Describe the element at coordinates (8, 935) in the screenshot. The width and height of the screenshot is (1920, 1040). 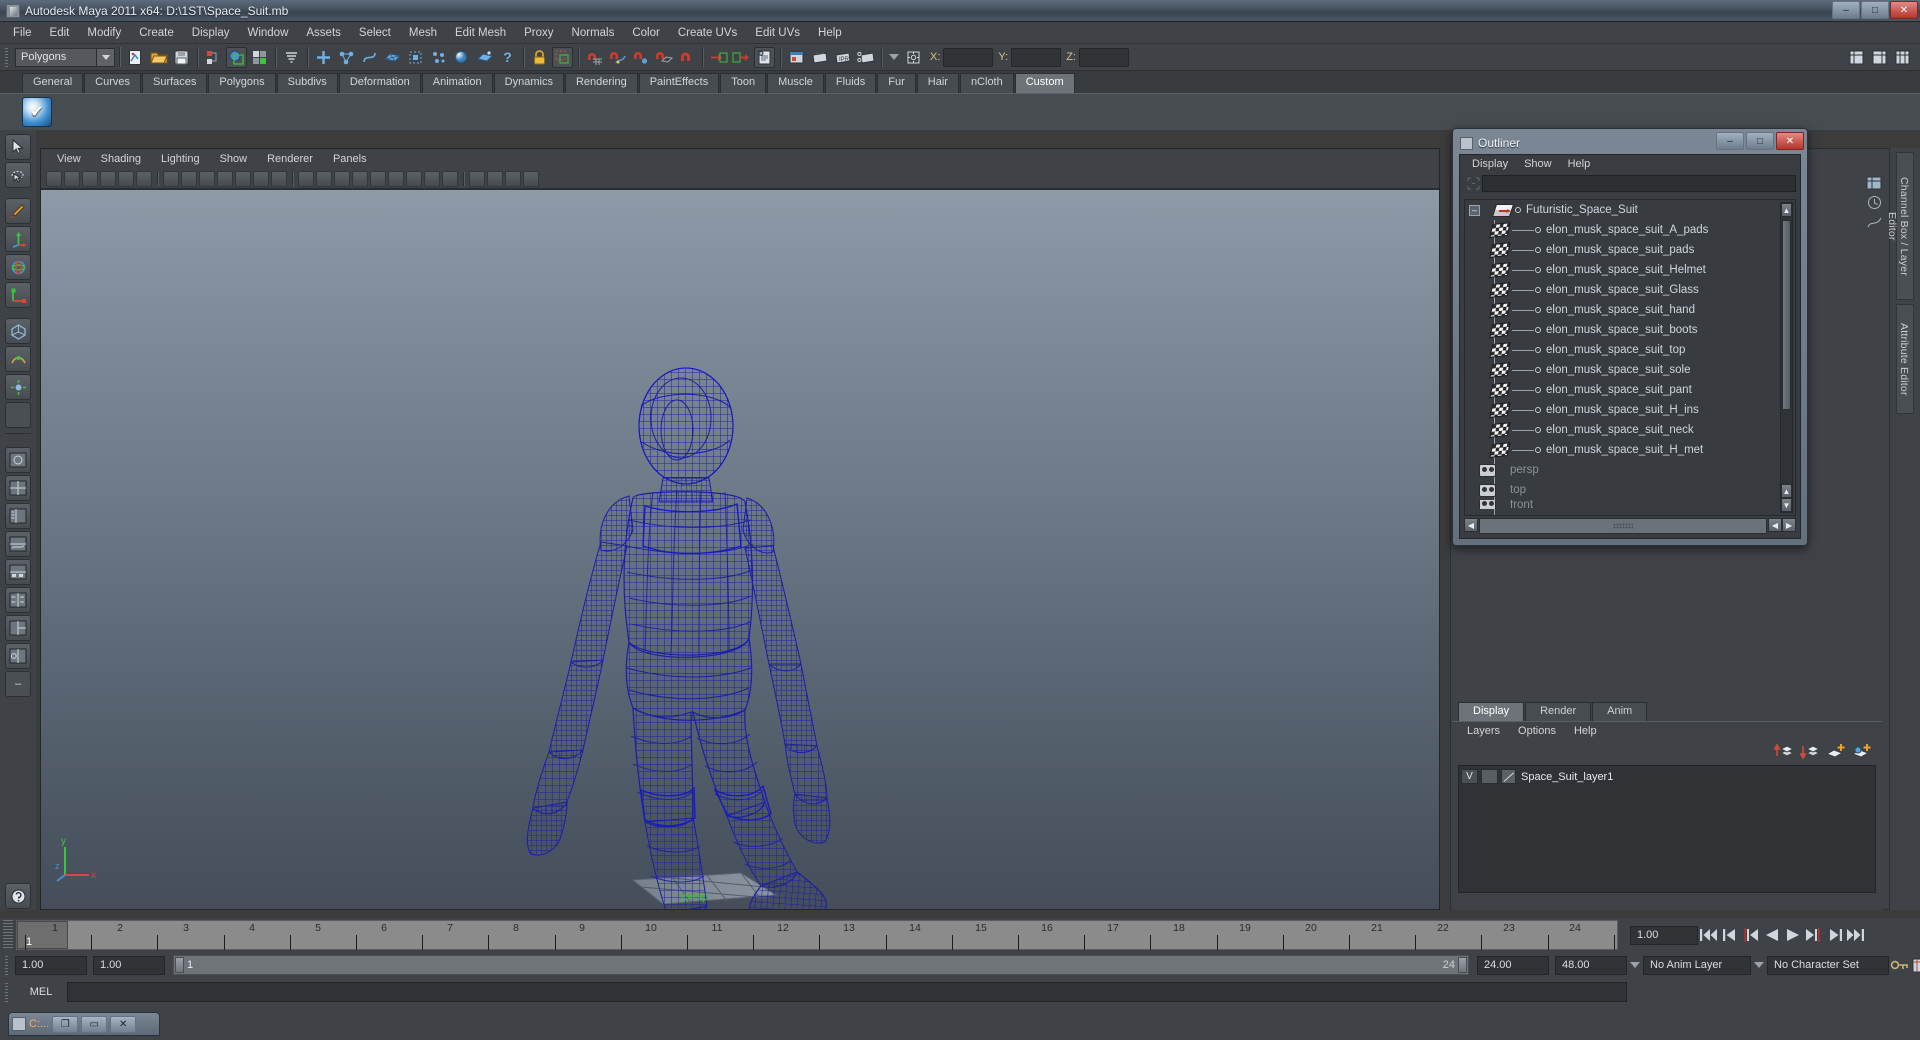
I see `time-slider-grip` at that location.